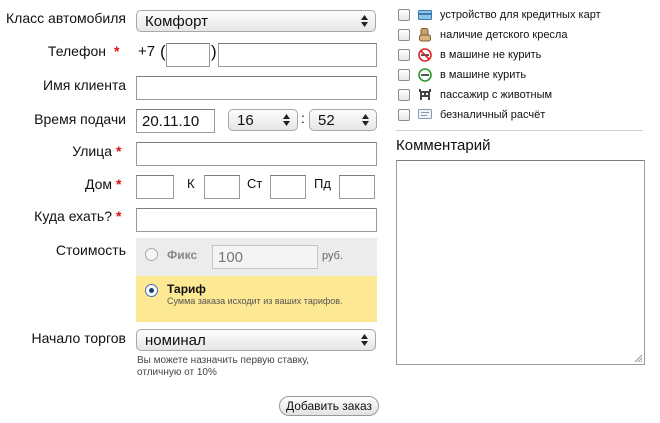 This screenshot has height=423, width=660. I want to click on structure-label: Ст, so click(255, 183).